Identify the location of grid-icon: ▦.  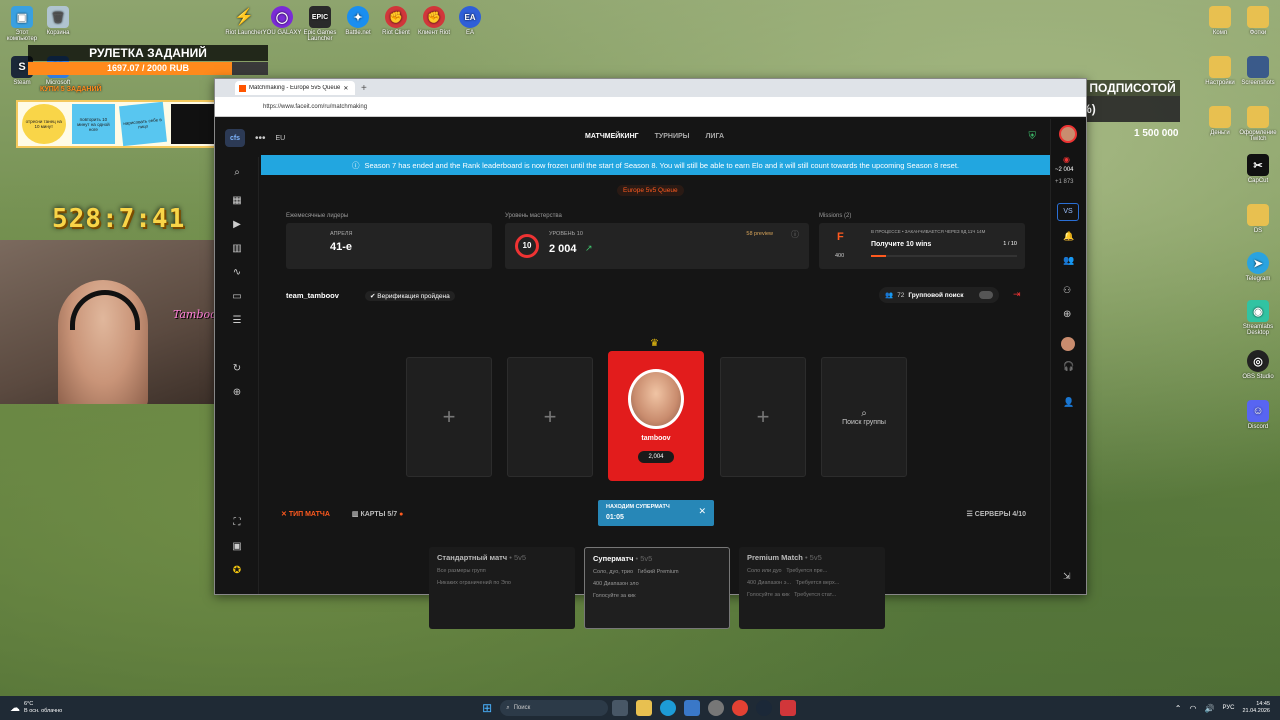
(237, 201).